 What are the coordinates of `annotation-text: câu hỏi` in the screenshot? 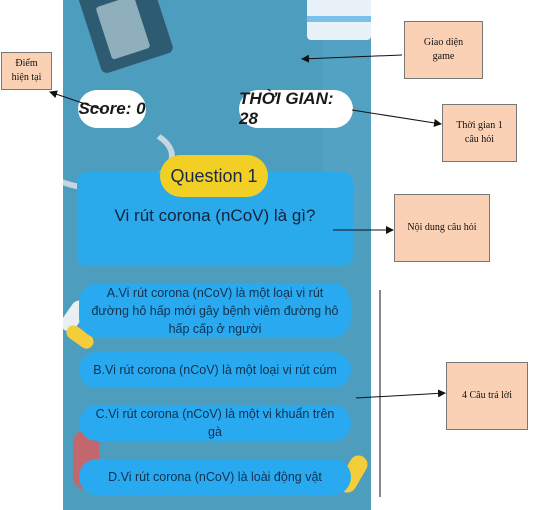 It's located at (479, 139).